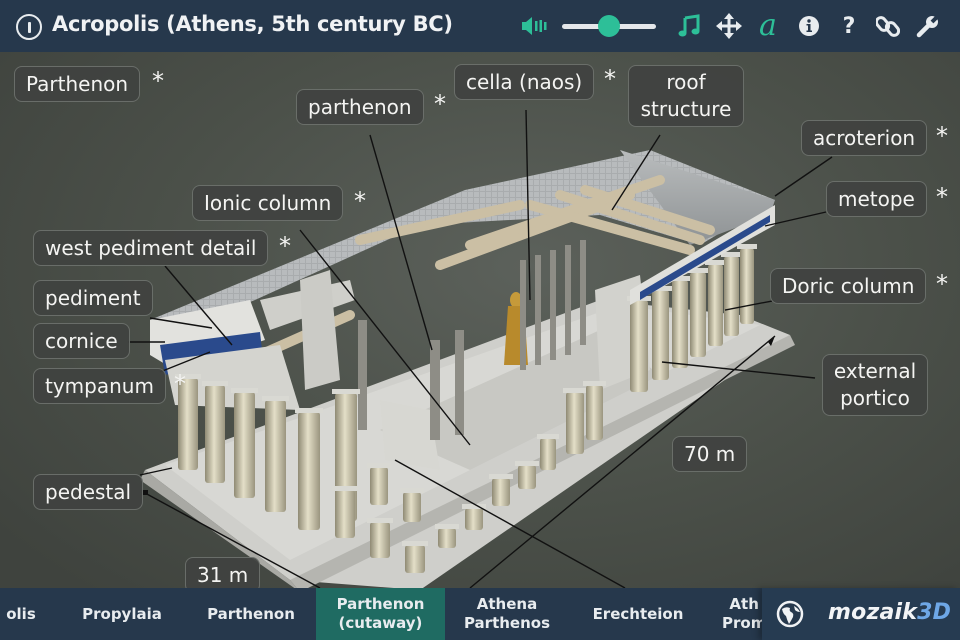 The width and height of the screenshot is (960, 640). I want to click on nav-item-propylaia: Propylaia, so click(122, 614).